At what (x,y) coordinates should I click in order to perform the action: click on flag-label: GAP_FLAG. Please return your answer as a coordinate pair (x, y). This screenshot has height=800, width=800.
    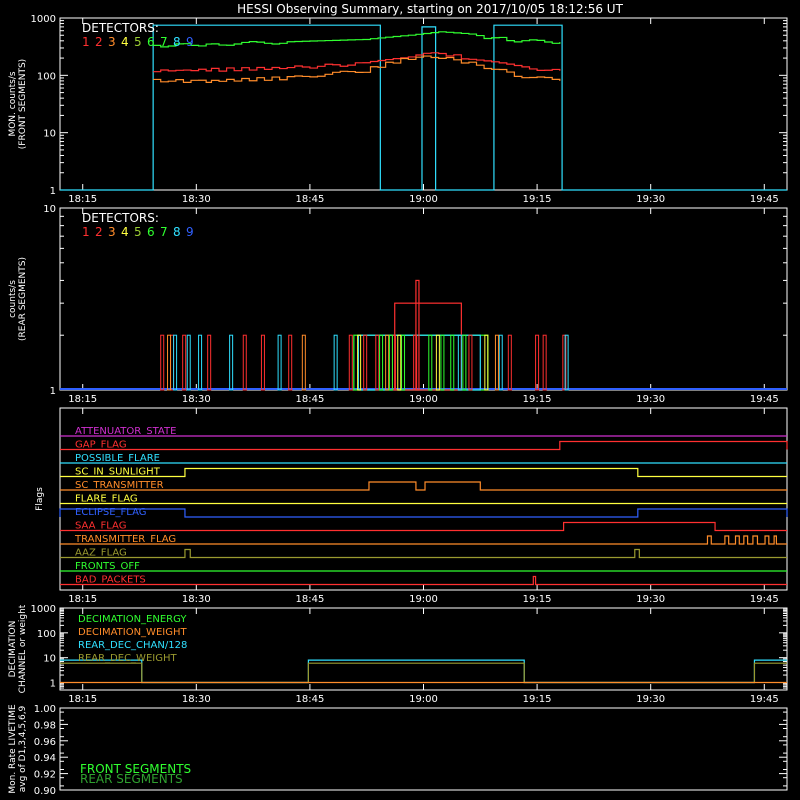
    Looking at the image, I should click on (101, 445).